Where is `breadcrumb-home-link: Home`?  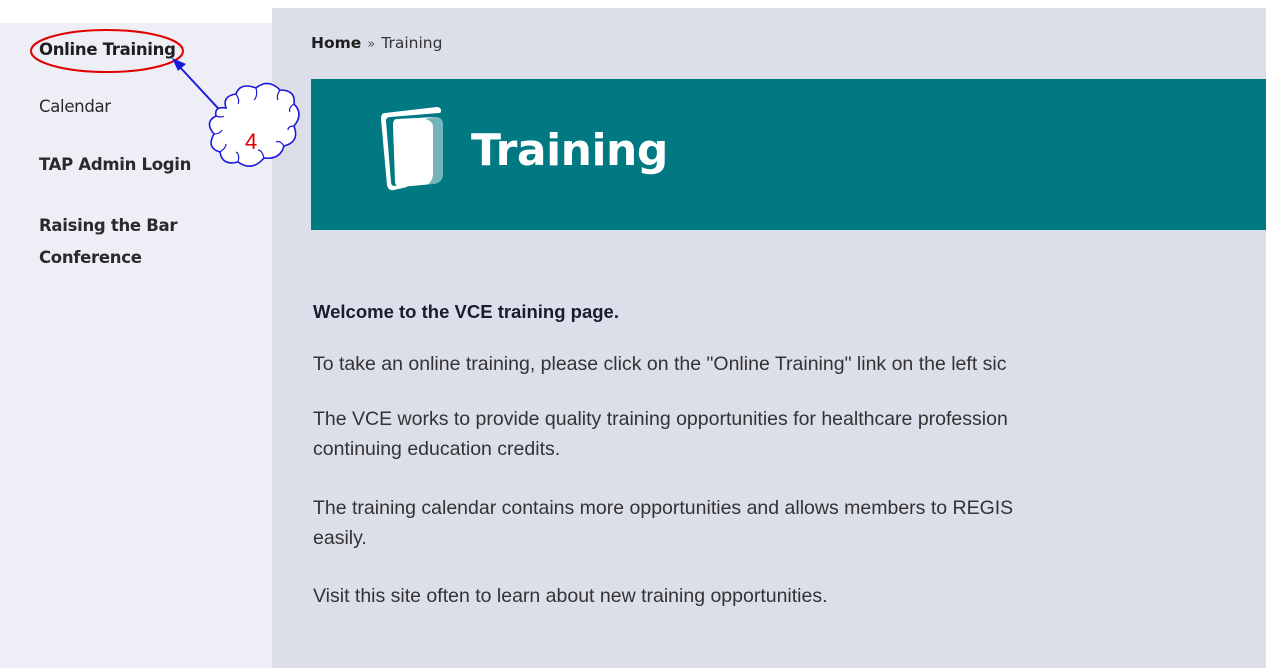
breadcrumb-home-link: Home is located at coordinates (336, 43).